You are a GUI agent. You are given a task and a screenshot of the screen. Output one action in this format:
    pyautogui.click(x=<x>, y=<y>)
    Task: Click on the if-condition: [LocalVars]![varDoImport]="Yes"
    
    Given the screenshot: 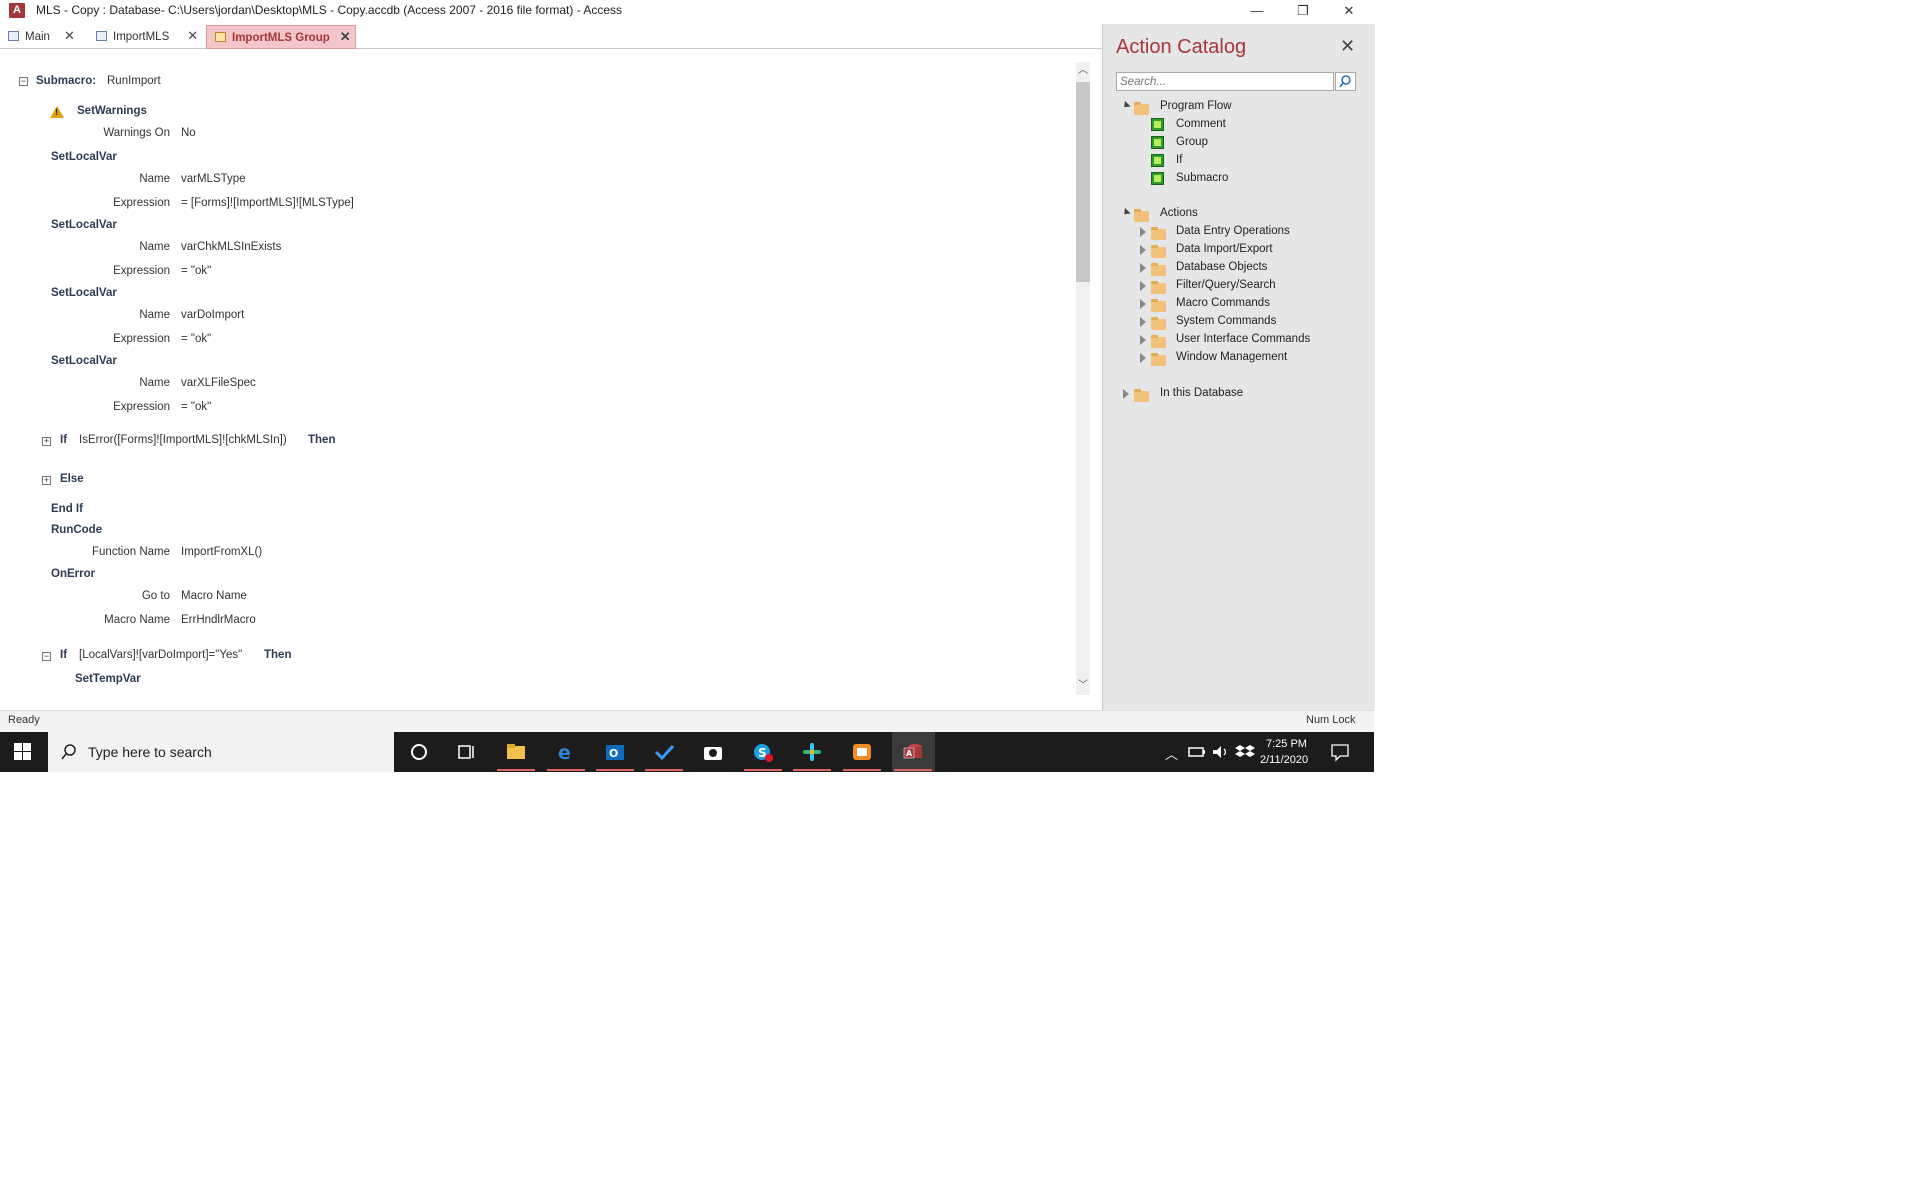 What is the action you would take?
    pyautogui.click(x=160, y=655)
    